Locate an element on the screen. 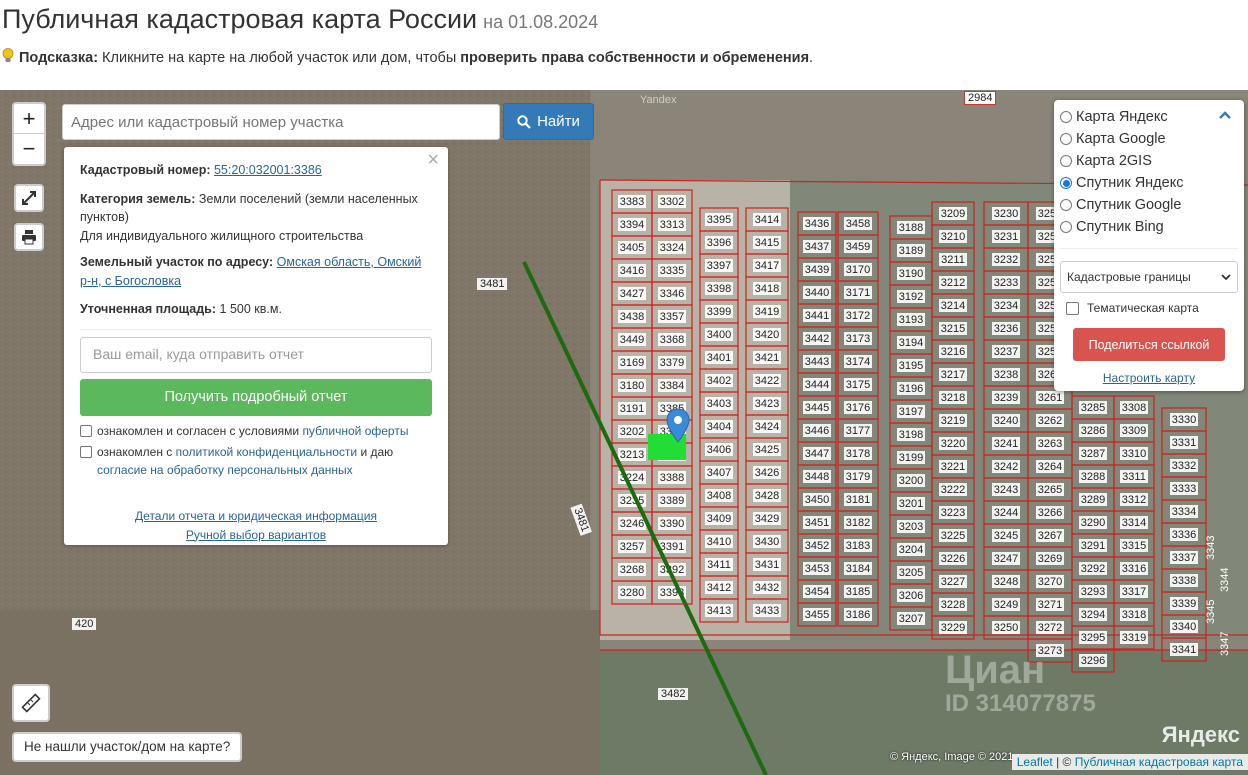 This screenshot has width=1248, height=775. layer-option-0: Карта Яндекс is located at coordinates (1149, 117).